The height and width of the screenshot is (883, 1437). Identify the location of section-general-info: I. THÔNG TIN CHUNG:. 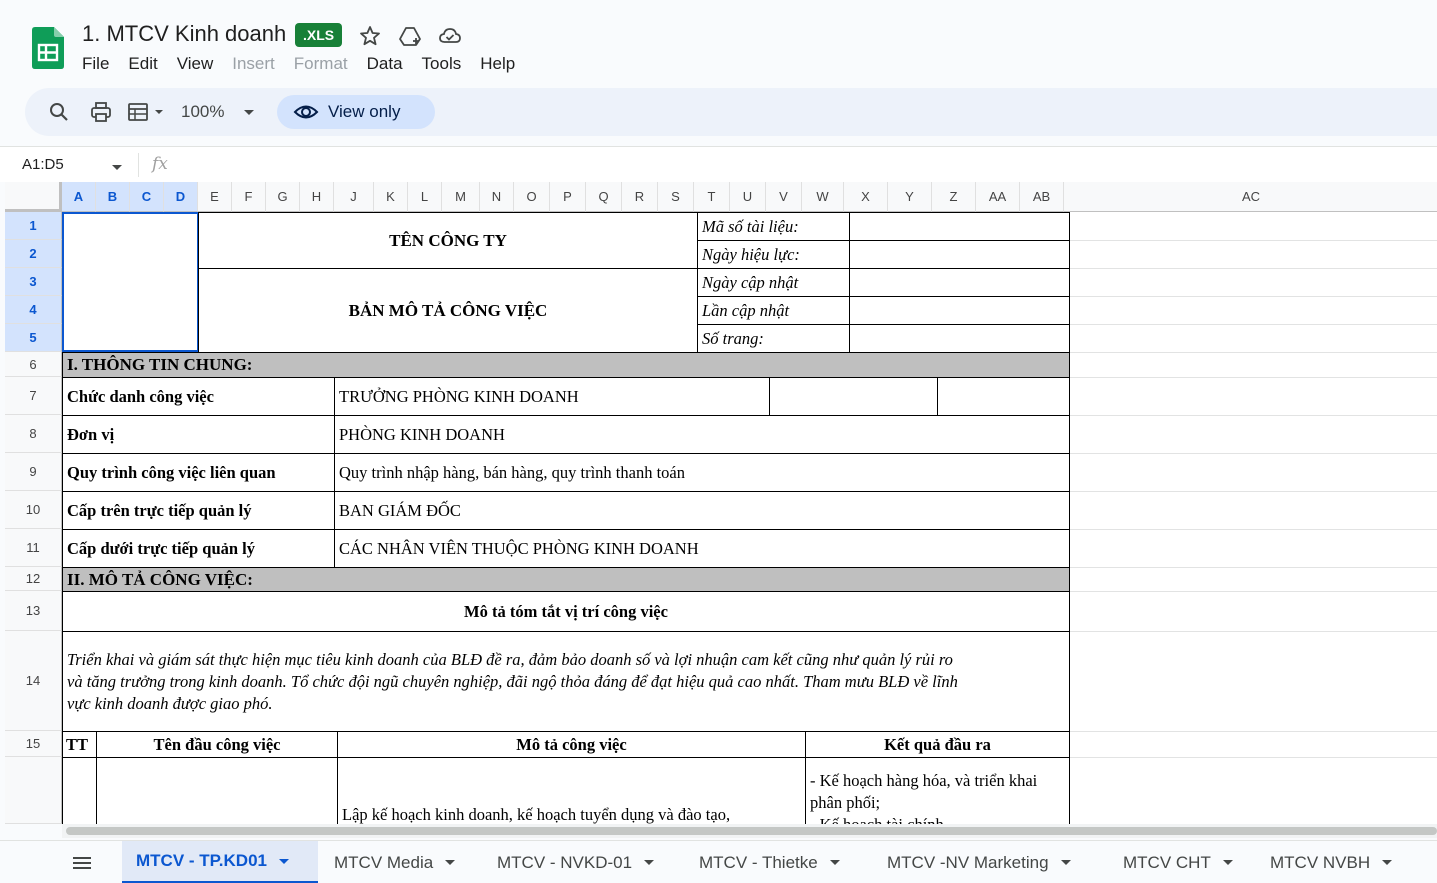
(566, 365).